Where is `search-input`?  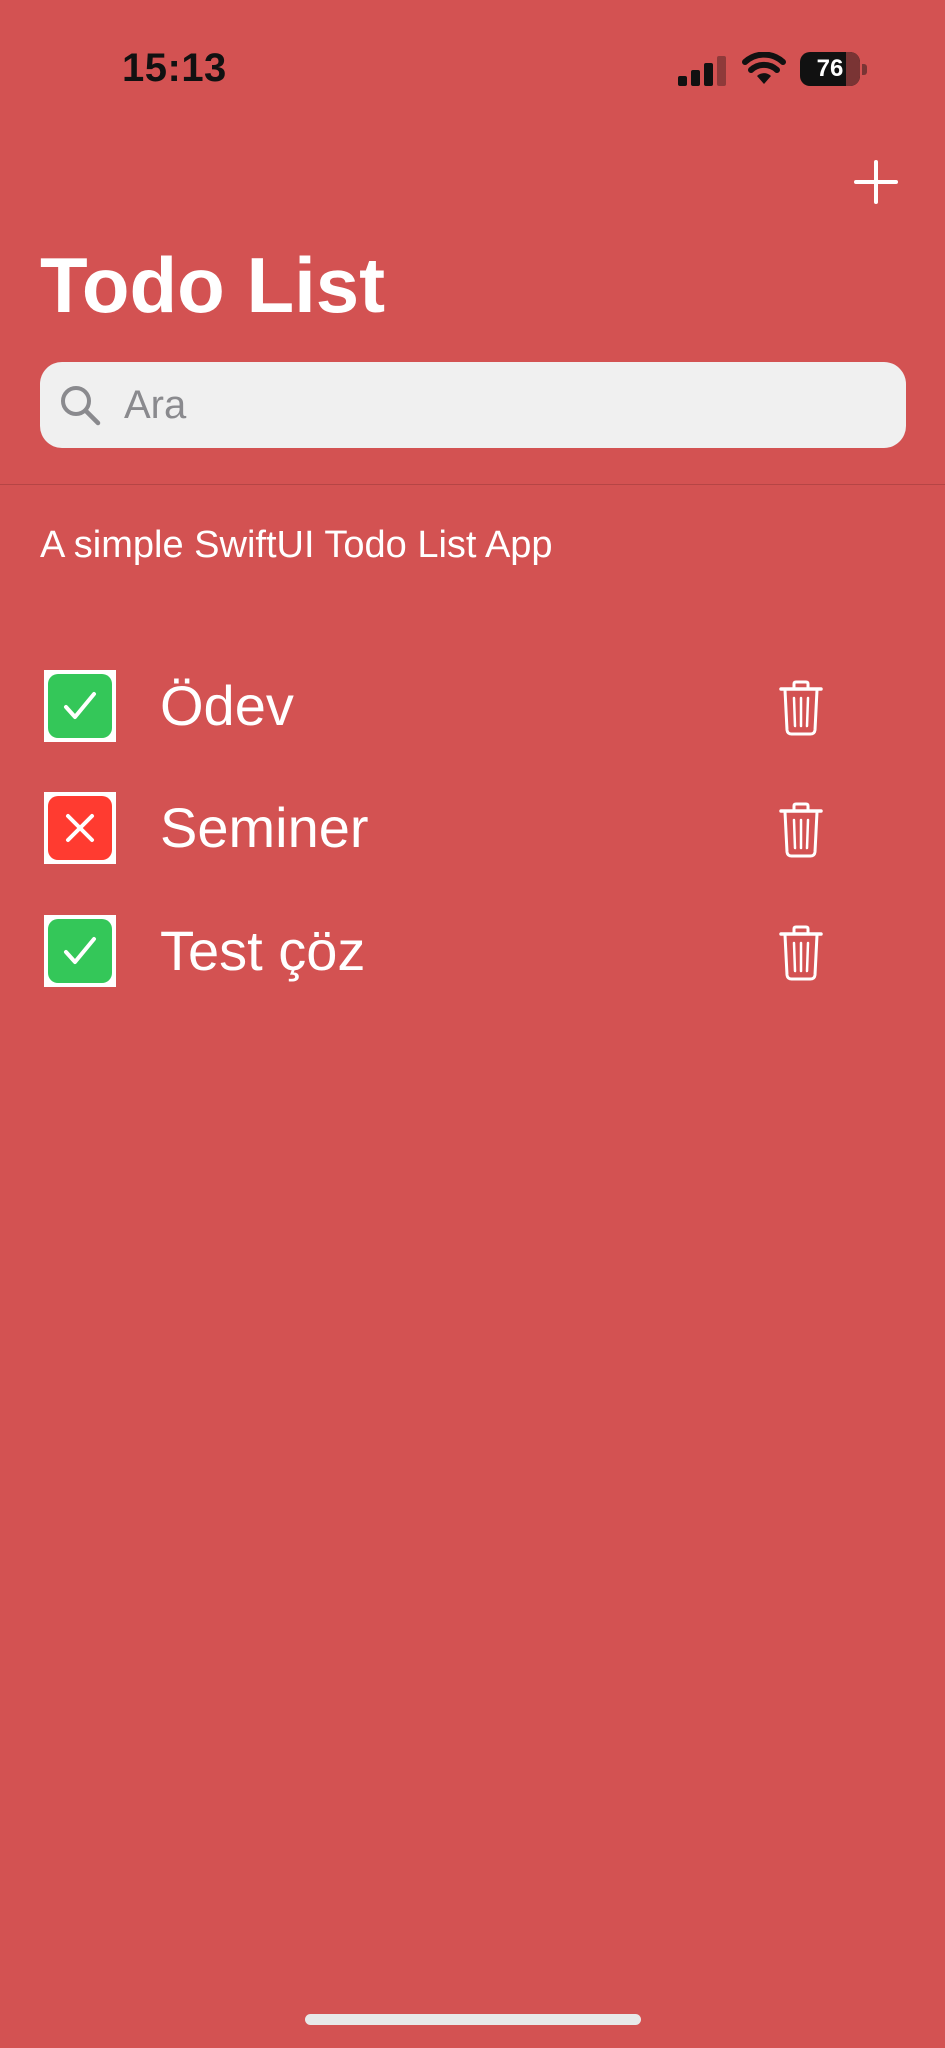
search-input is located at coordinates (508, 405).